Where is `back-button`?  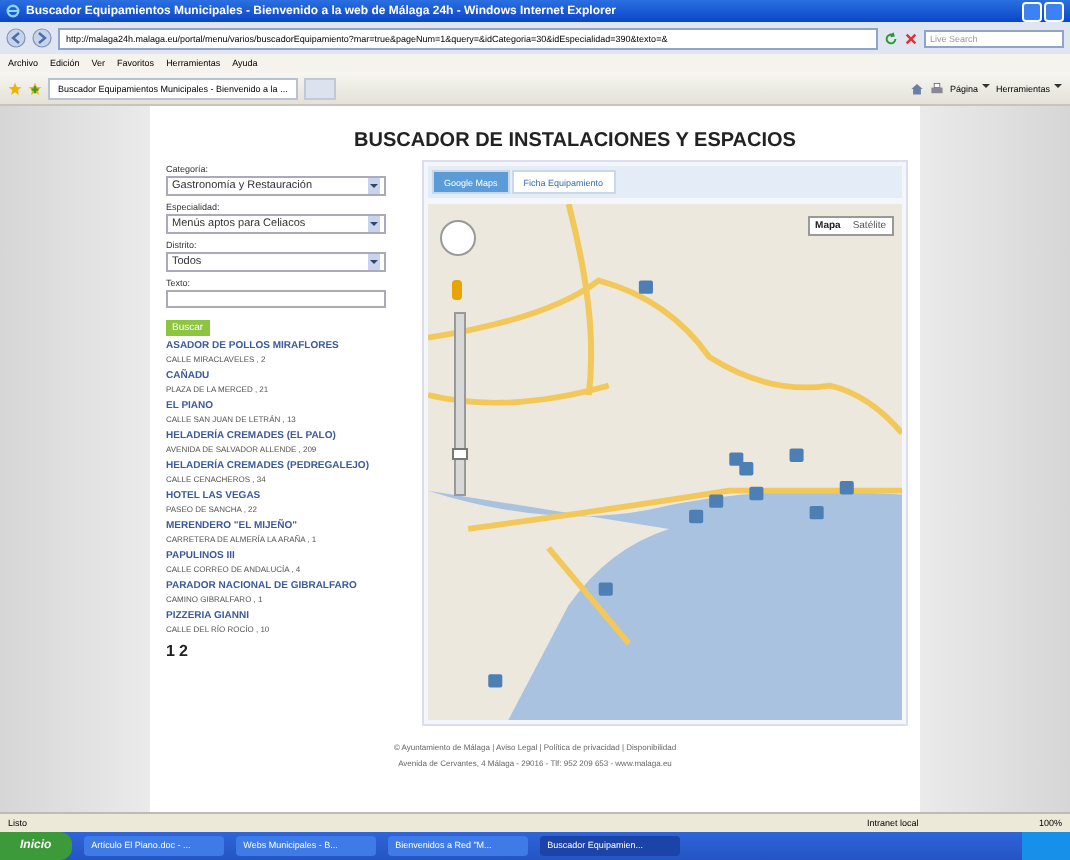
back-button is located at coordinates (16, 38).